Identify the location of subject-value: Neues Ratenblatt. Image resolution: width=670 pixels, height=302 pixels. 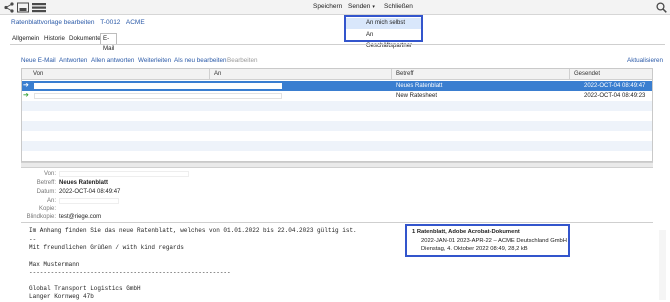
(84, 183).